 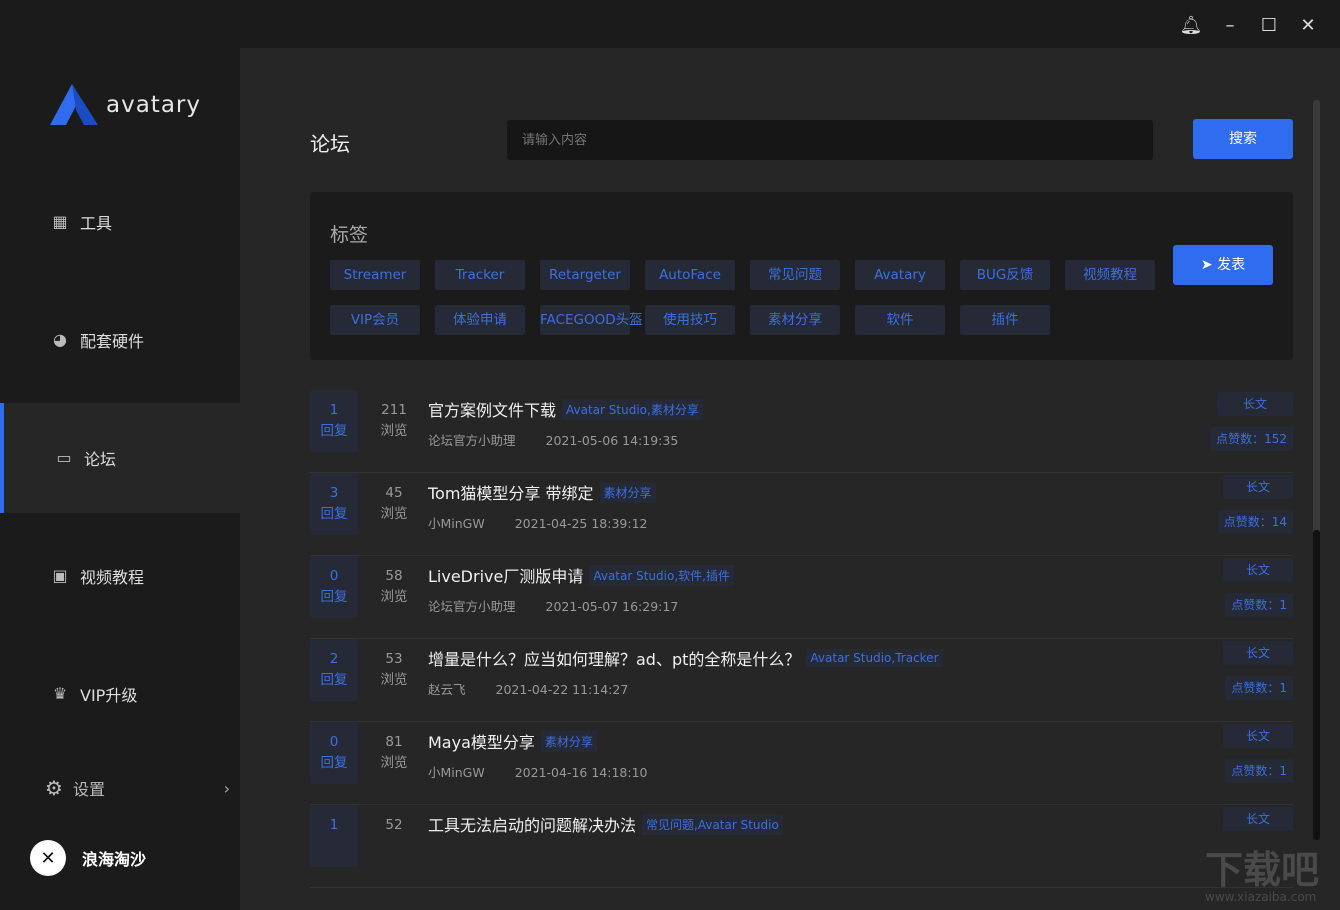 What do you see at coordinates (614, 659) in the screenshot?
I see `post-title-text: 增量是什么？应当如何理解？ad、pt的全称是什么？` at bounding box center [614, 659].